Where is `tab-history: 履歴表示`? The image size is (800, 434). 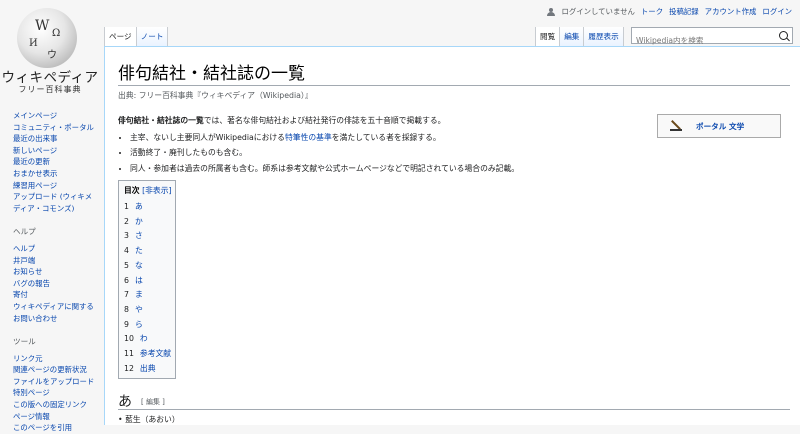 tab-history: 履歴表示 is located at coordinates (603, 36).